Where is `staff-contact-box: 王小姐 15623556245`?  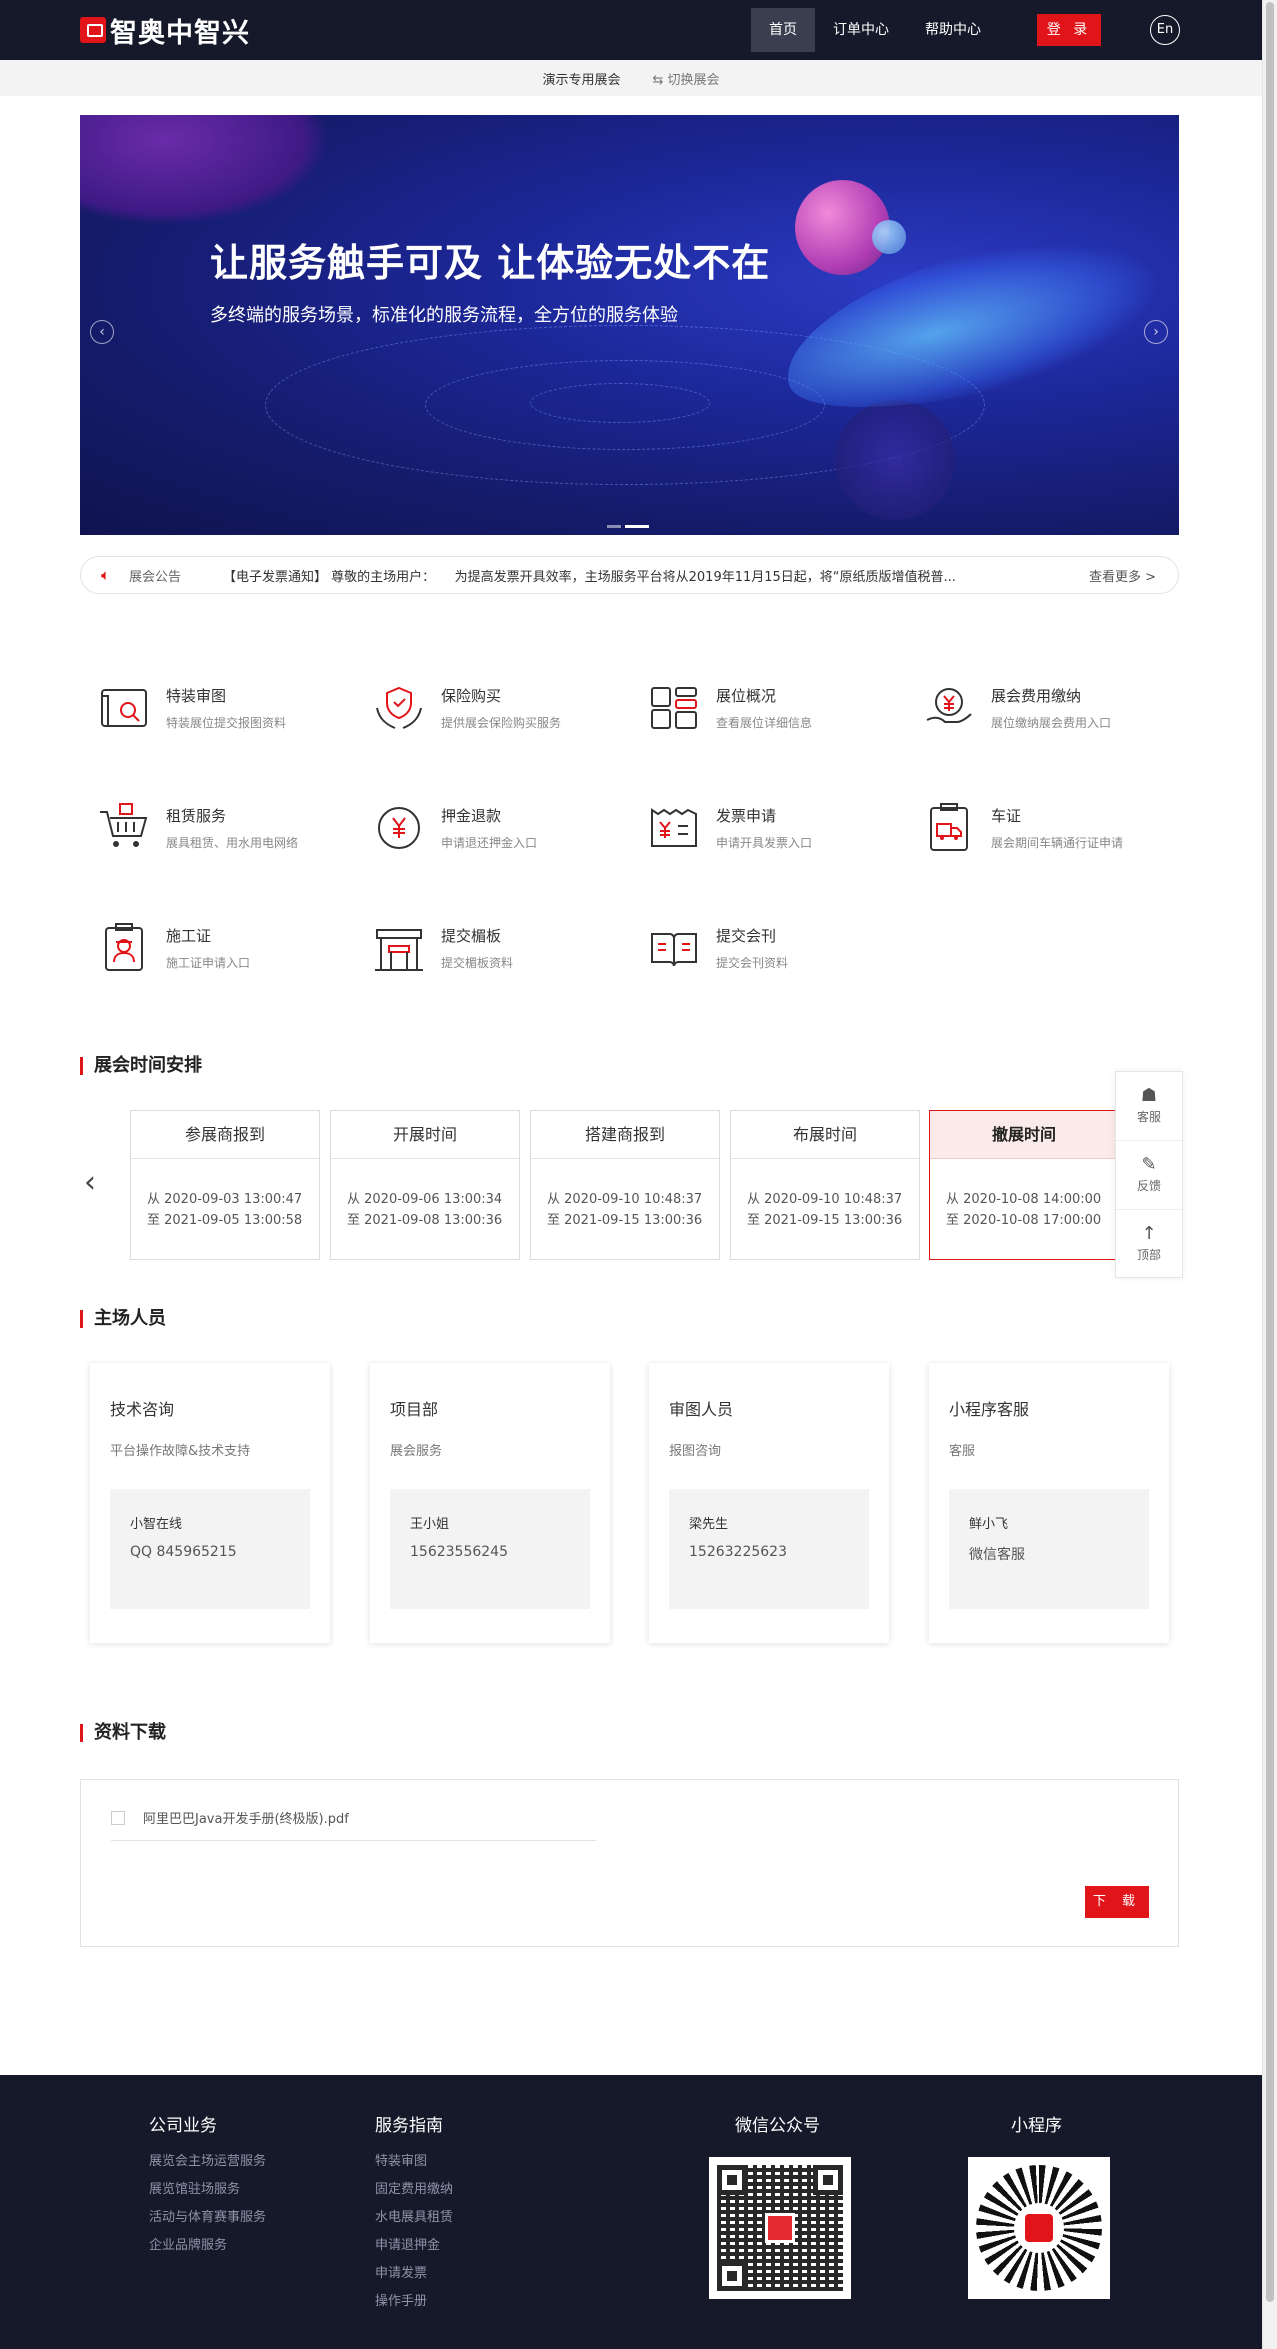 staff-contact-box: 王小姐 15623556245 is located at coordinates (490, 1549).